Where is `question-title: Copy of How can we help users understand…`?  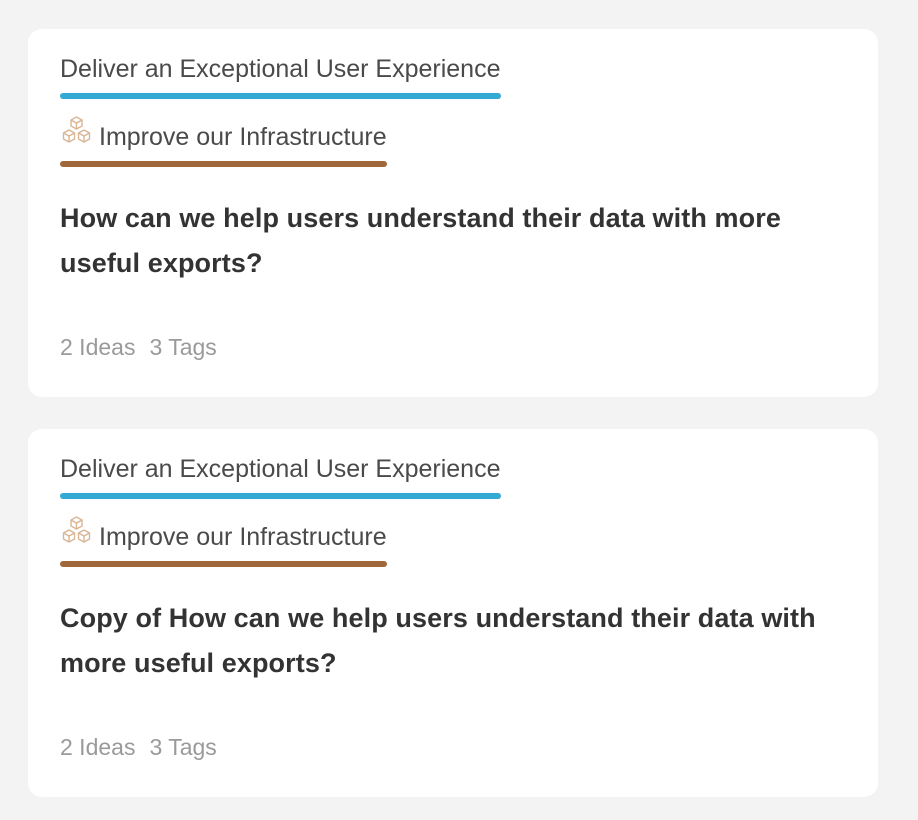 question-title: Copy of How can we help users understand… is located at coordinates (455, 641).